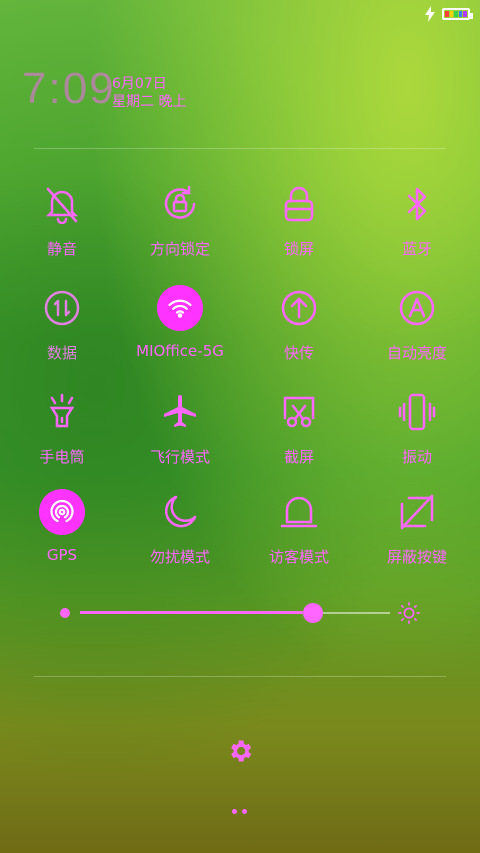  I want to click on toggle-vibrate: 振动, so click(417, 433).